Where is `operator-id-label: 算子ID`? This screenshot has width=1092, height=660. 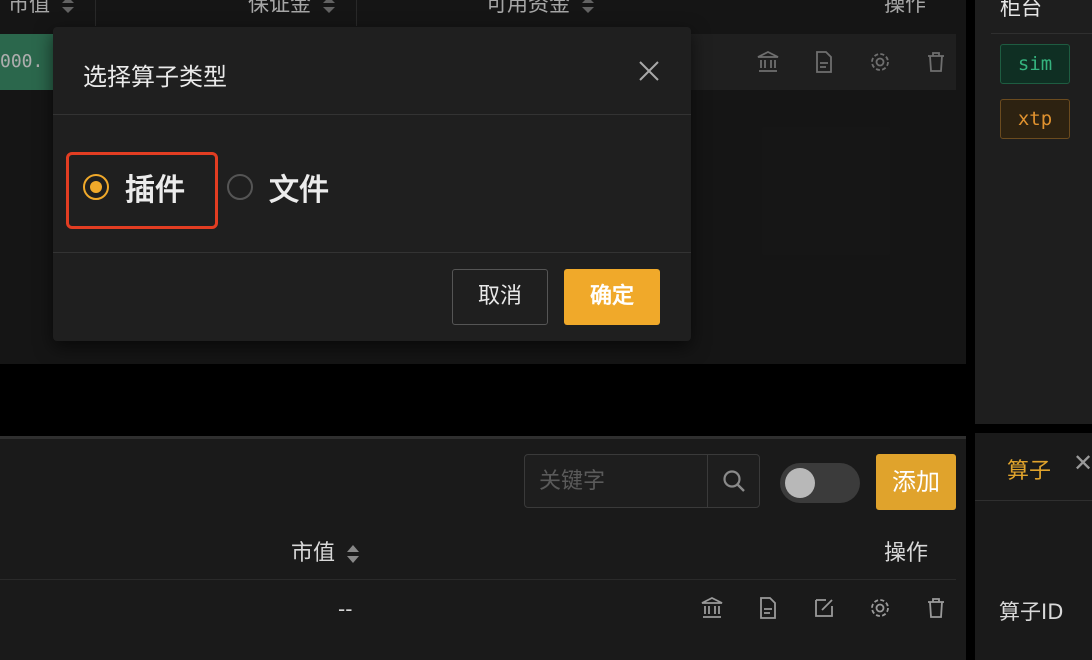 operator-id-label: 算子ID is located at coordinates (1031, 612).